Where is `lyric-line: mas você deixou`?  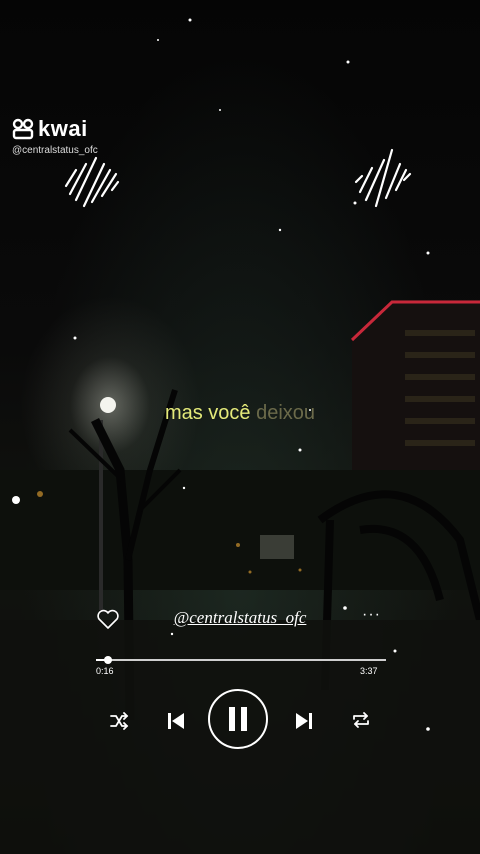 lyric-line: mas você deixou is located at coordinates (240, 413).